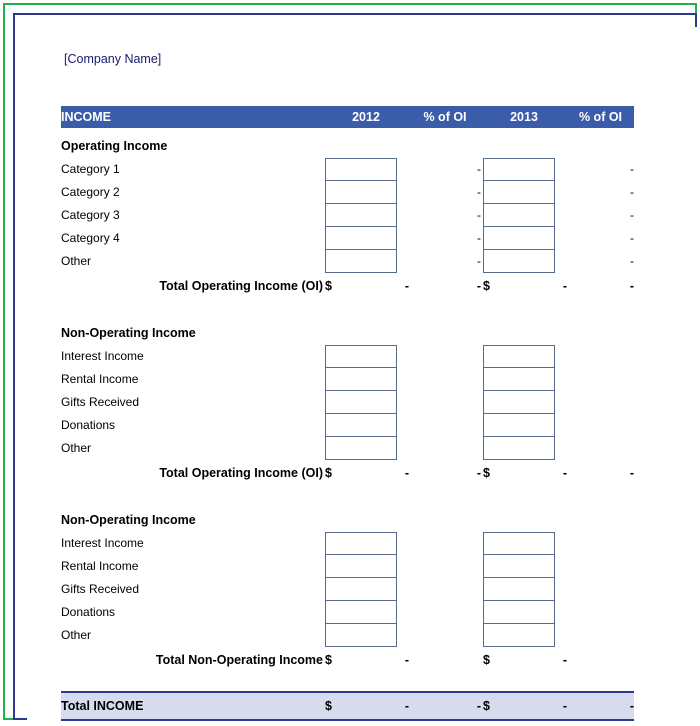  I want to click on table-row: Rental Income, so click(347, 379).